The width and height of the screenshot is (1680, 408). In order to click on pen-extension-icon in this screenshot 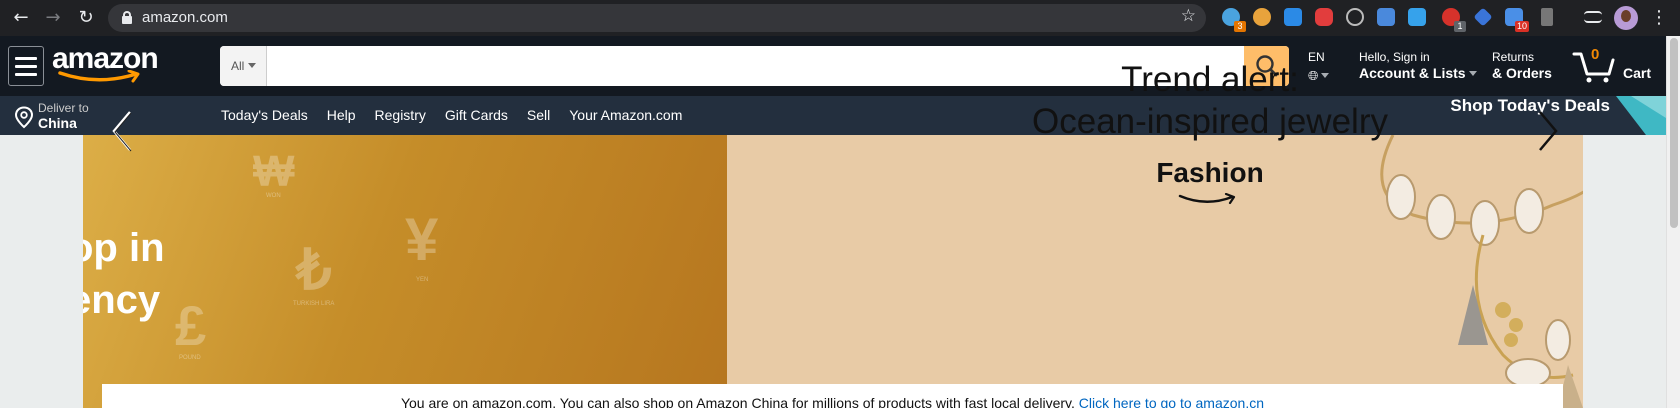, I will do `click(1417, 17)`.